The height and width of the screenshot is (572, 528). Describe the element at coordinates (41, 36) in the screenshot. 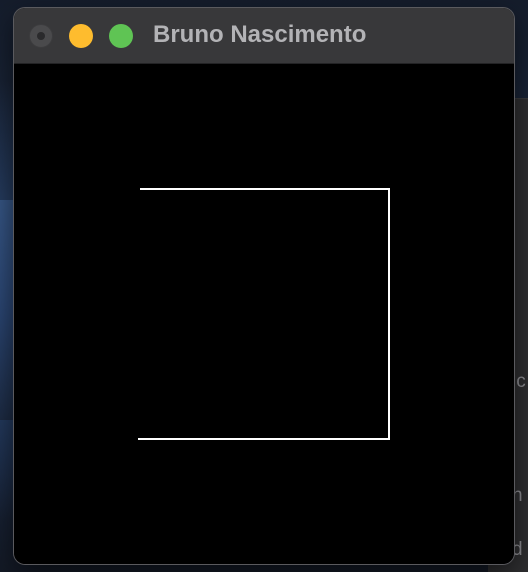

I see `close-icon` at that location.